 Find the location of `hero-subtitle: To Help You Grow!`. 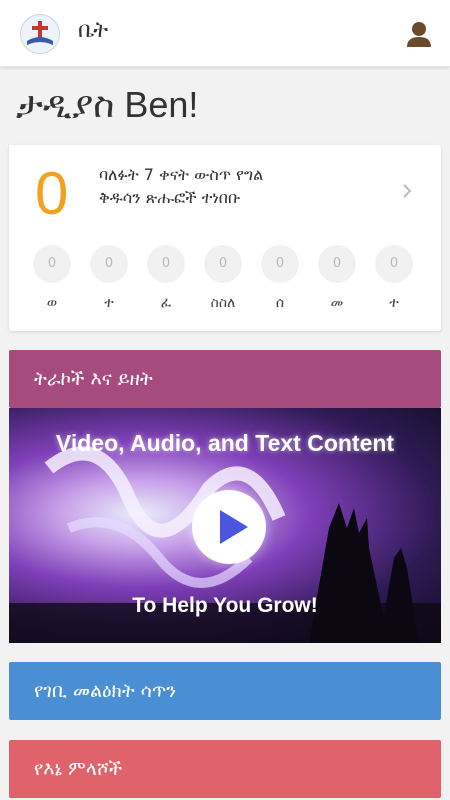

hero-subtitle: To Help You Grow! is located at coordinates (225, 605).